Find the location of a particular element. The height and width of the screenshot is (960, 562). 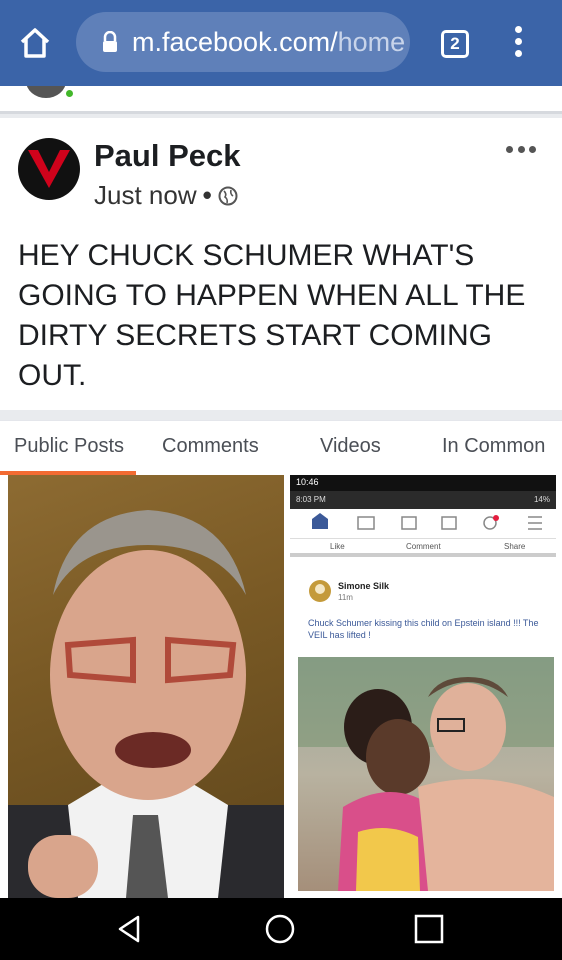

tab-videos: Videos is located at coordinates (350, 446).